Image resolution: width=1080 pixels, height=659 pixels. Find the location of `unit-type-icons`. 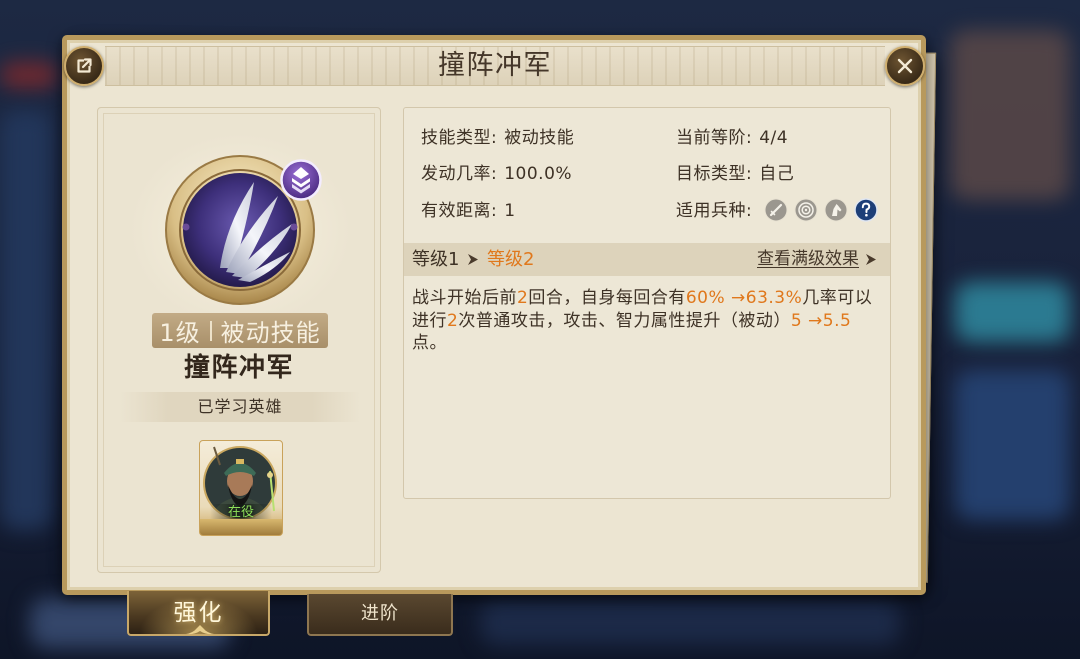

unit-type-icons is located at coordinates (821, 210).